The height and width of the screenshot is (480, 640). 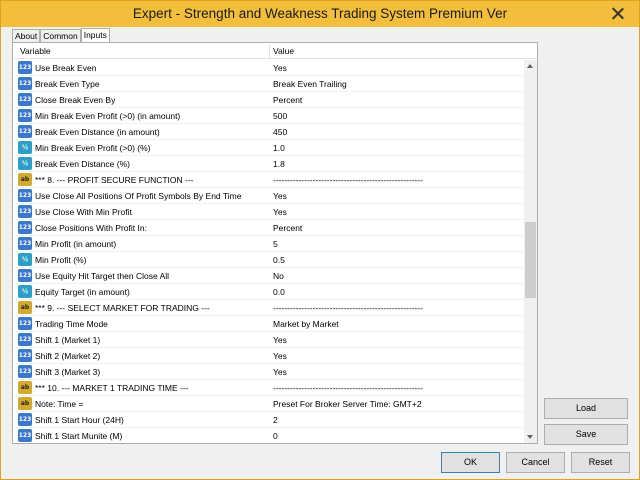 What do you see at coordinates (275, 436) in the screenshot?
I see `row-value-cell: 0` at bounding box center [275, 436].